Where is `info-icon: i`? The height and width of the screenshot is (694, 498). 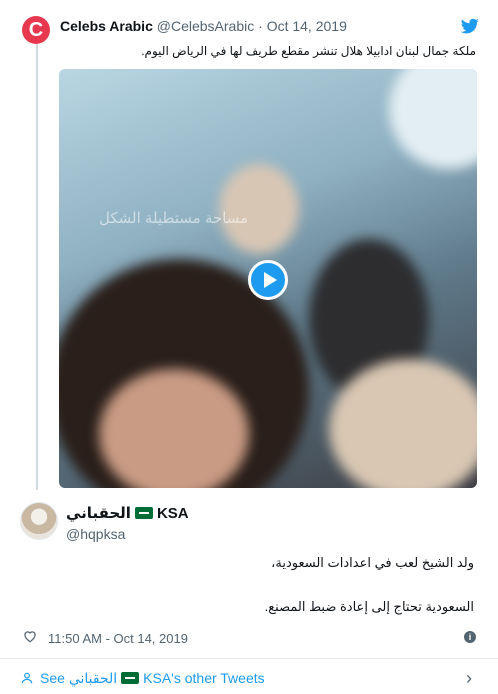 info-icon: i is located at coordinates (470, 637).